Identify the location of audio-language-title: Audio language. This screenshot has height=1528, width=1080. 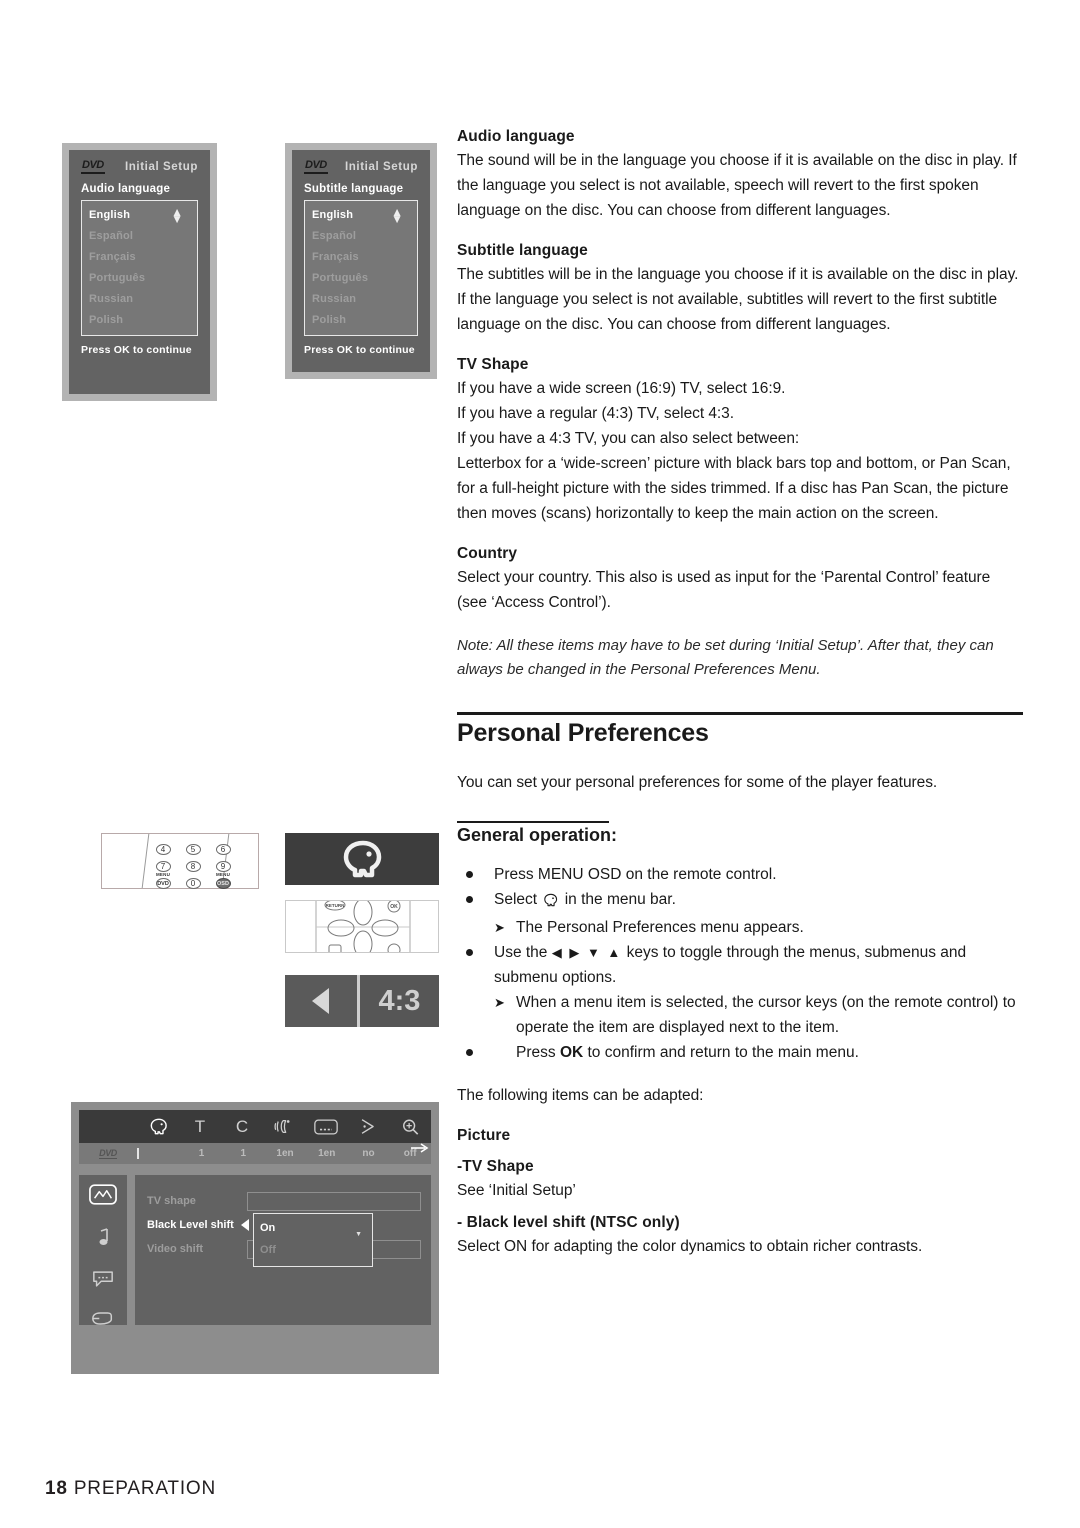
(126, 188).